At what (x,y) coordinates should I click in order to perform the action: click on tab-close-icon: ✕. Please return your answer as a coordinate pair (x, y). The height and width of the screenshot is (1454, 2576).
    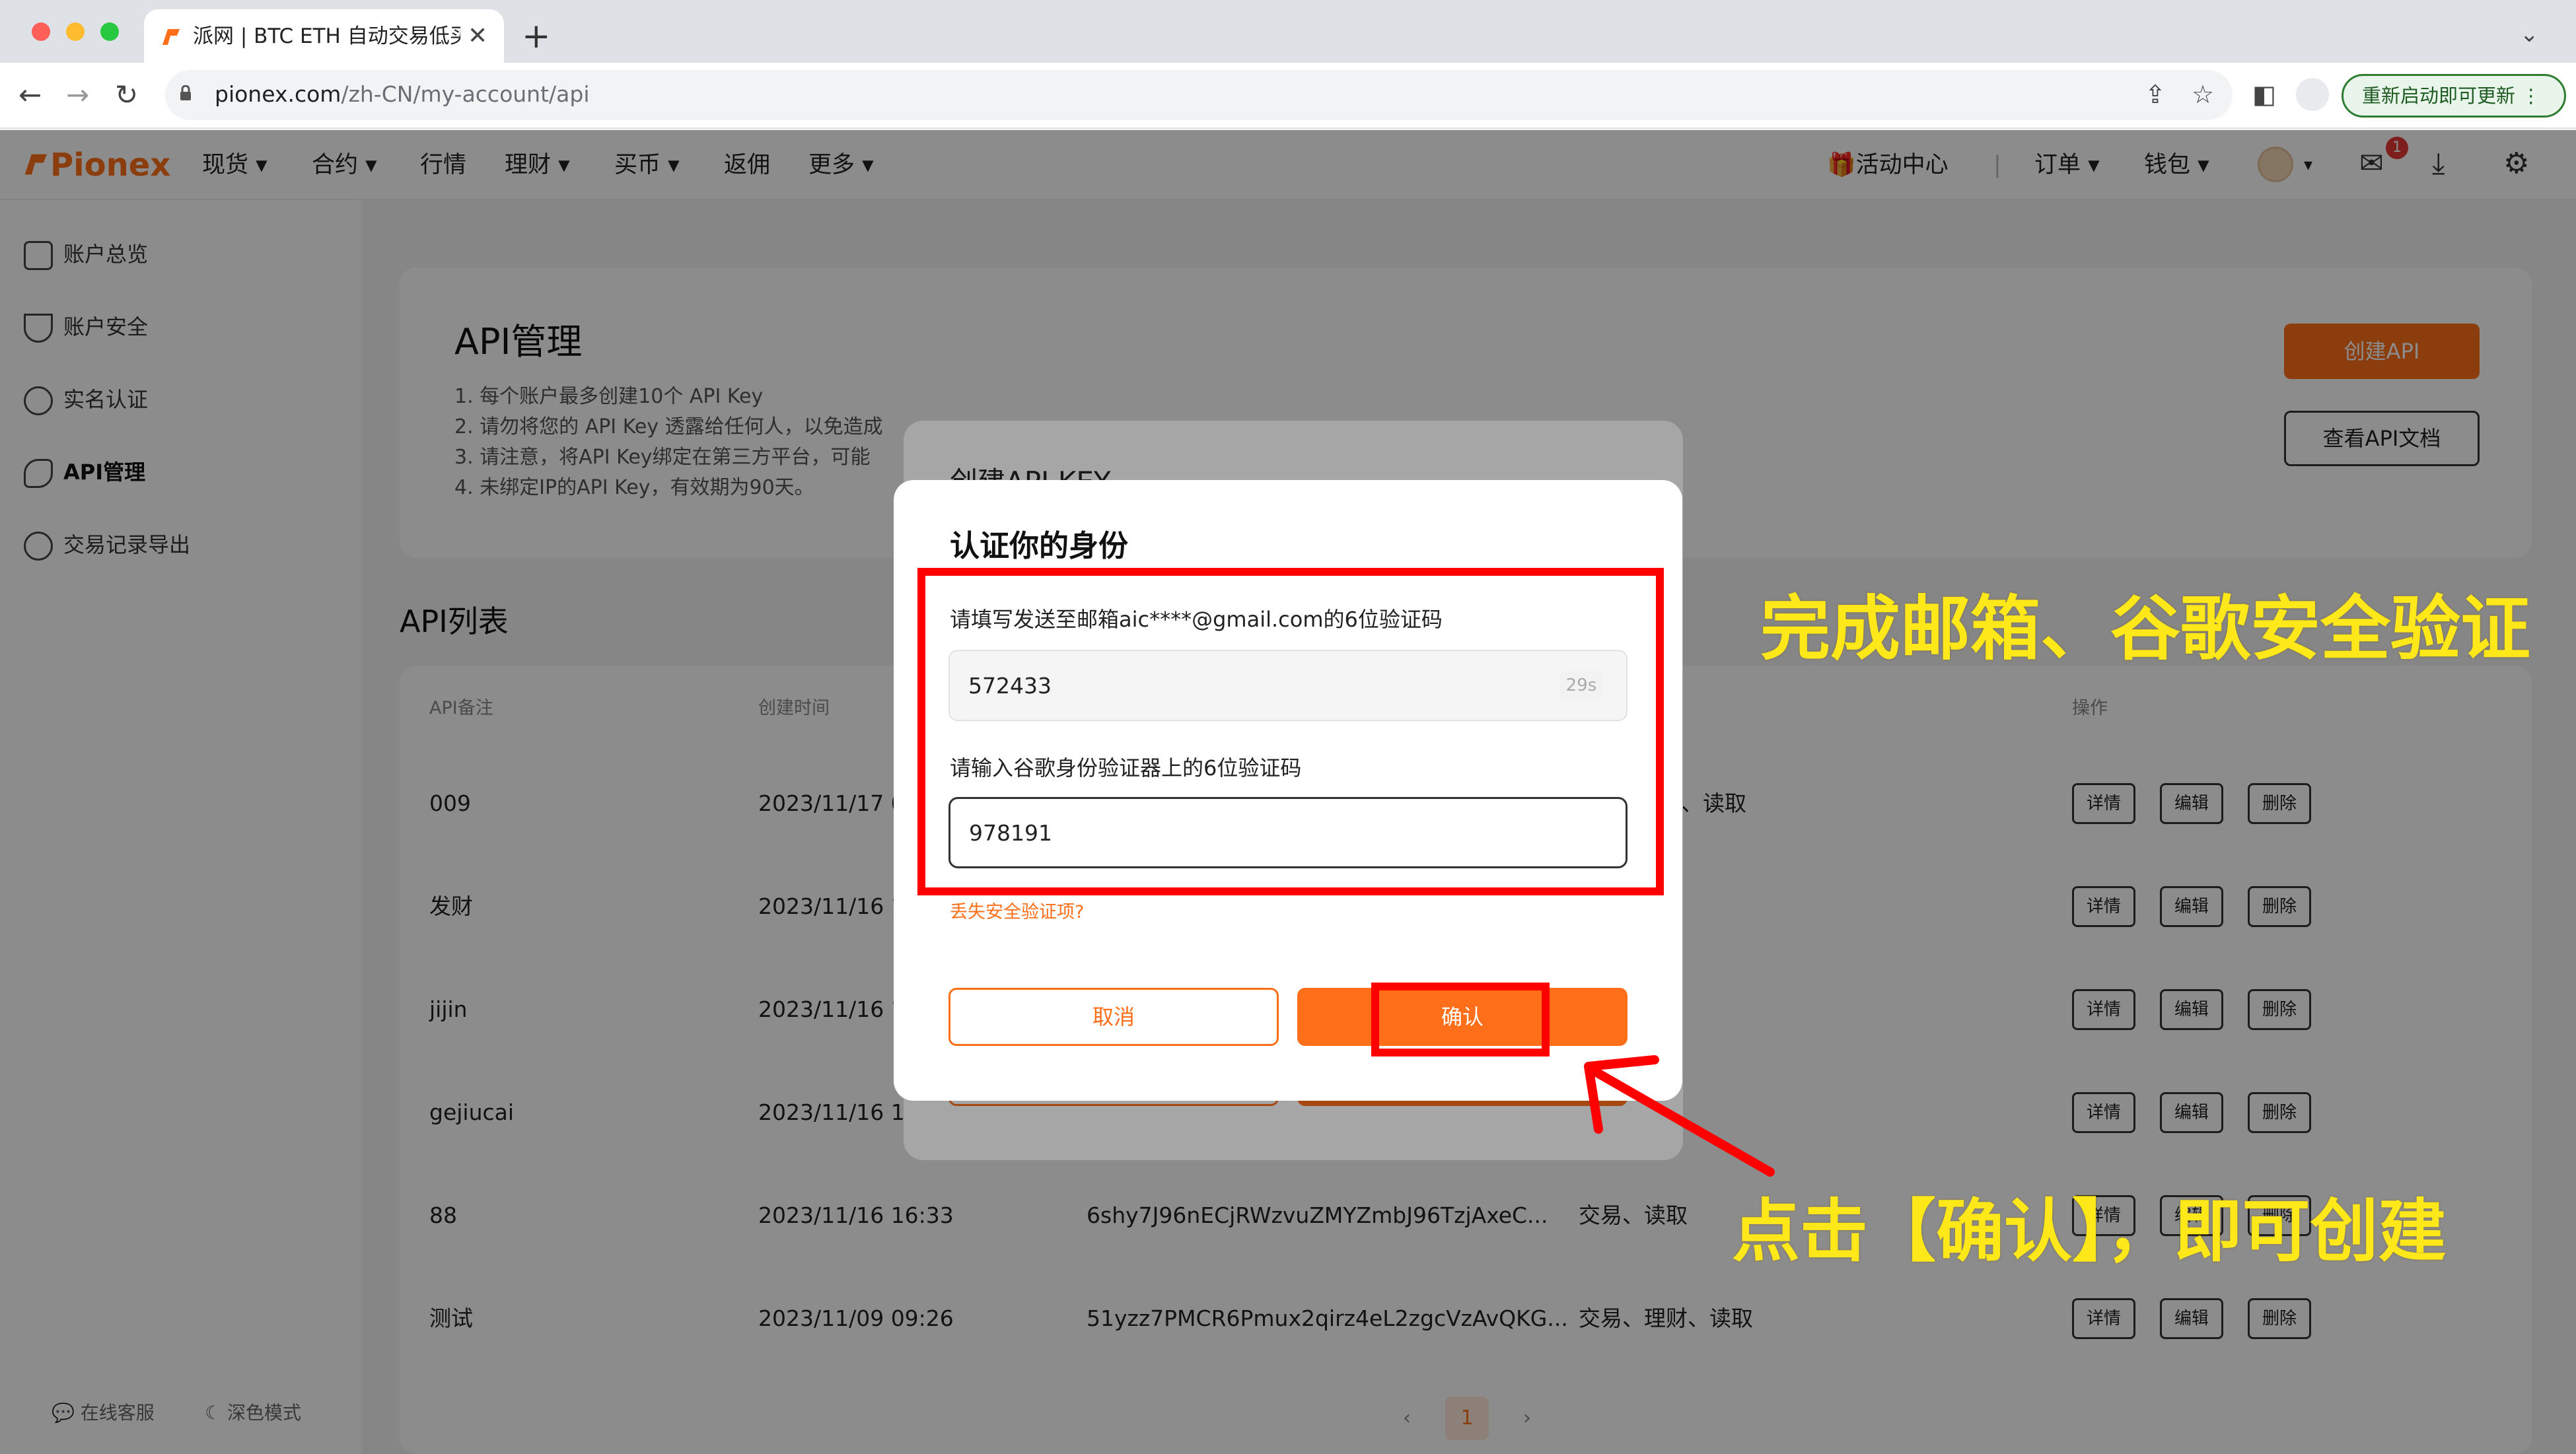
    Looking at the image, I should click on (477, 36).